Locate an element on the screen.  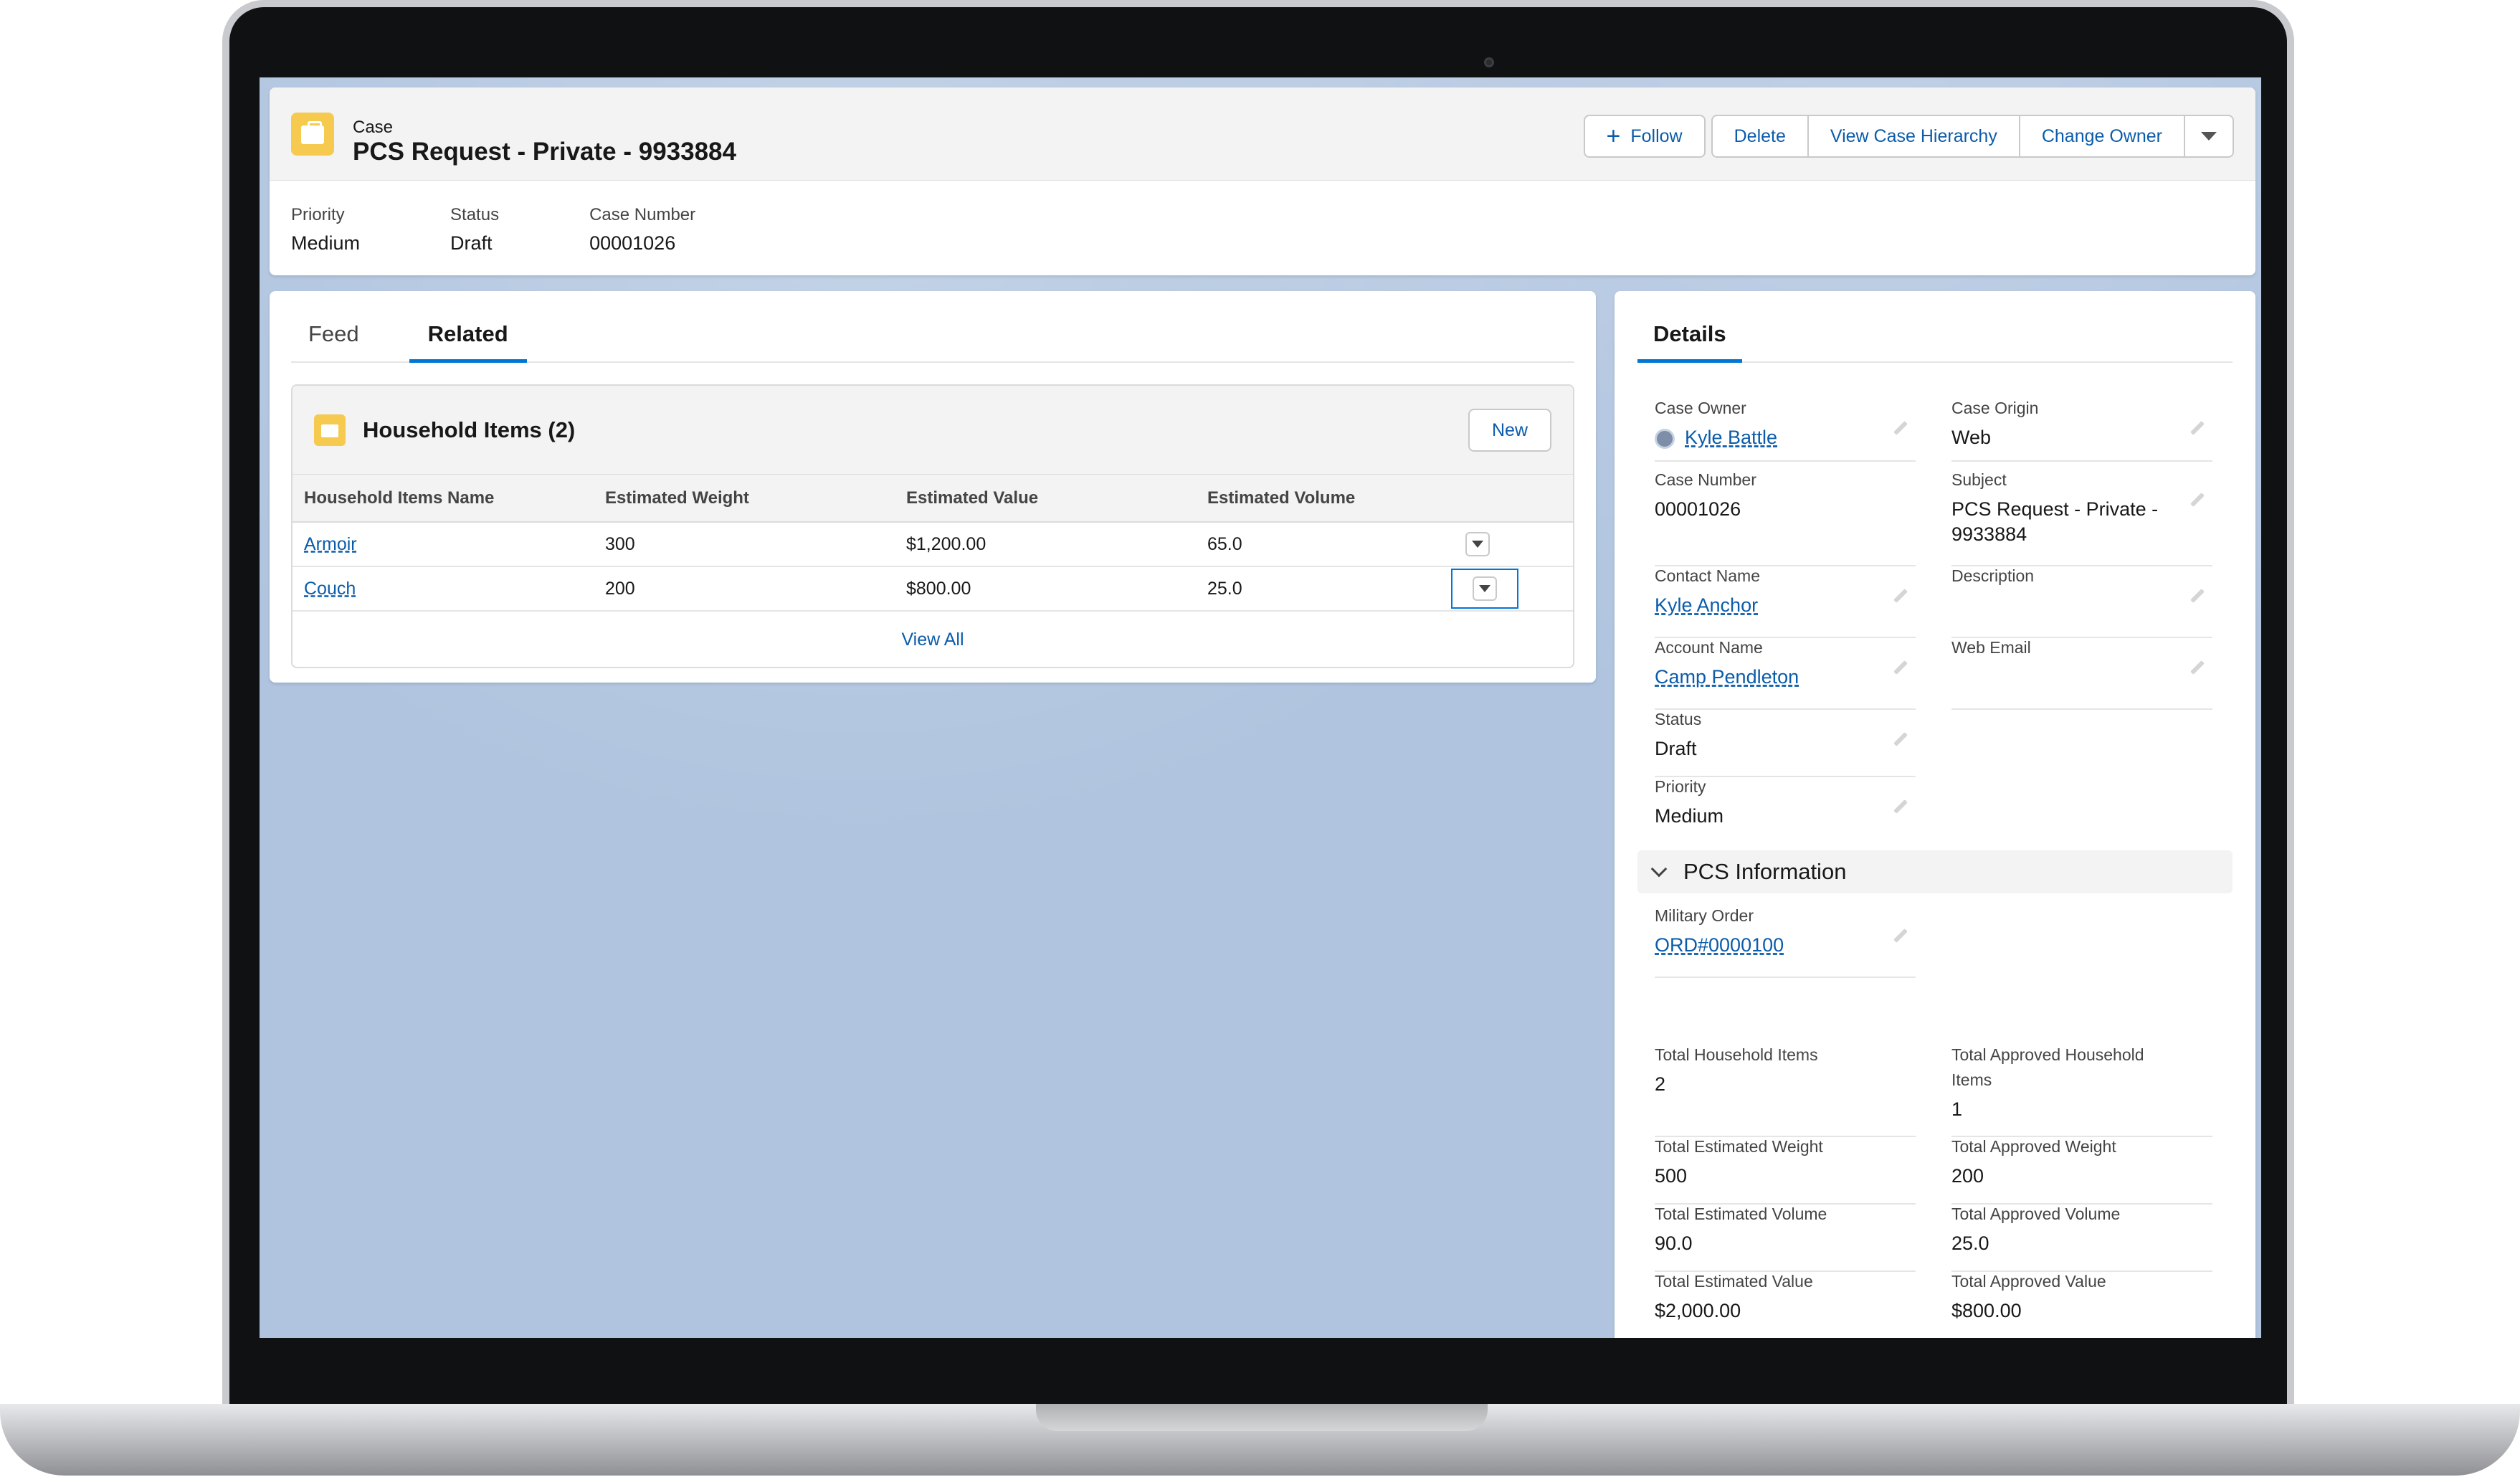
column-header: Household Items Name is located at coordinates (443, 499).